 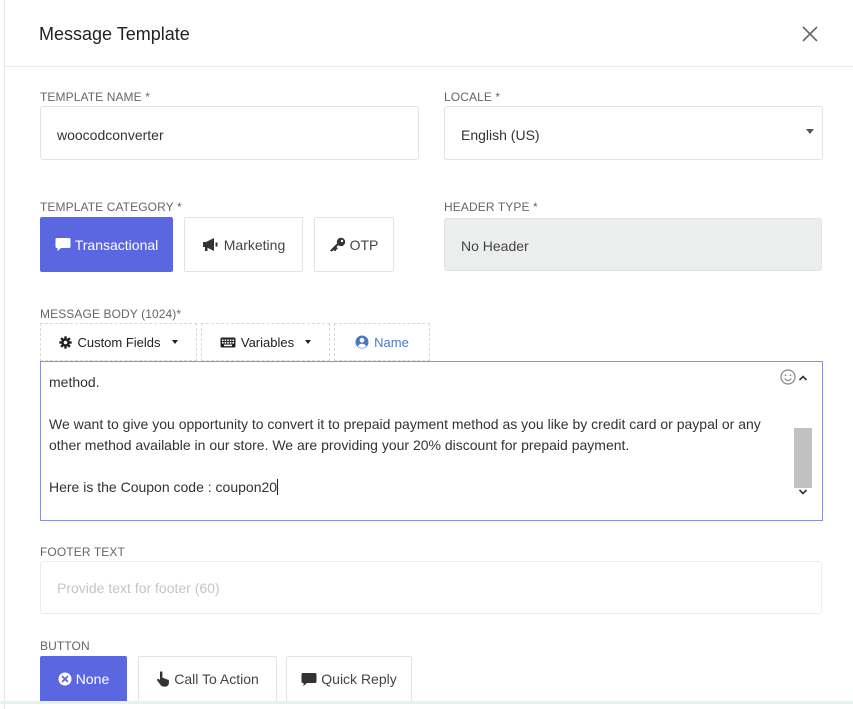 I want to click on text-cursor, so click(x=278, y=487).